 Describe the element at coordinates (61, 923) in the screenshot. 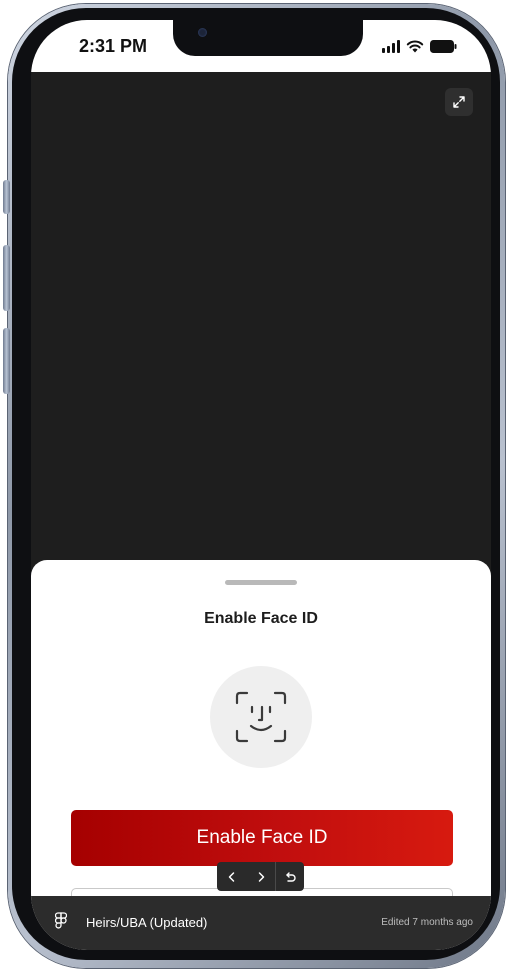

I see `figma-icon` at that location.